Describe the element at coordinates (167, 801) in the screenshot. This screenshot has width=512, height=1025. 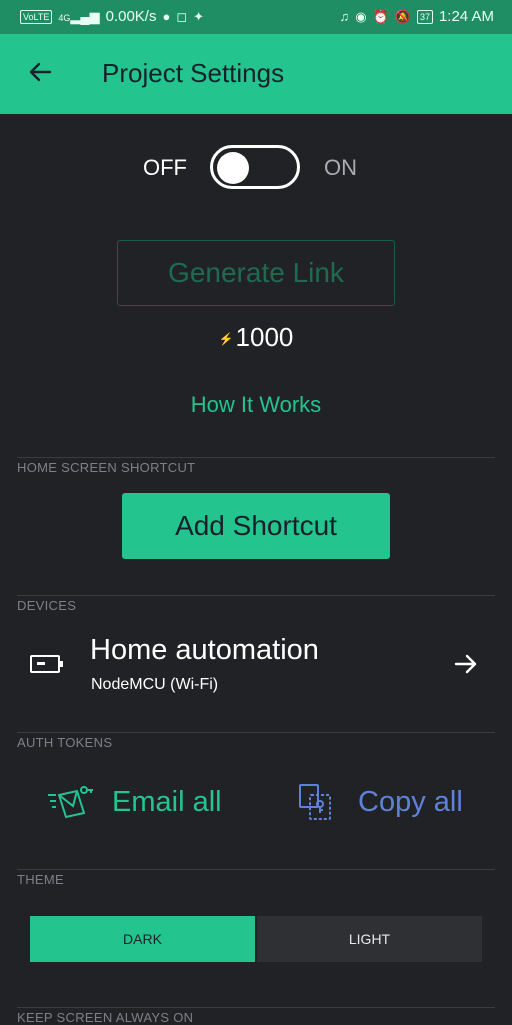
I see `email-all-label: Email all` at that location.